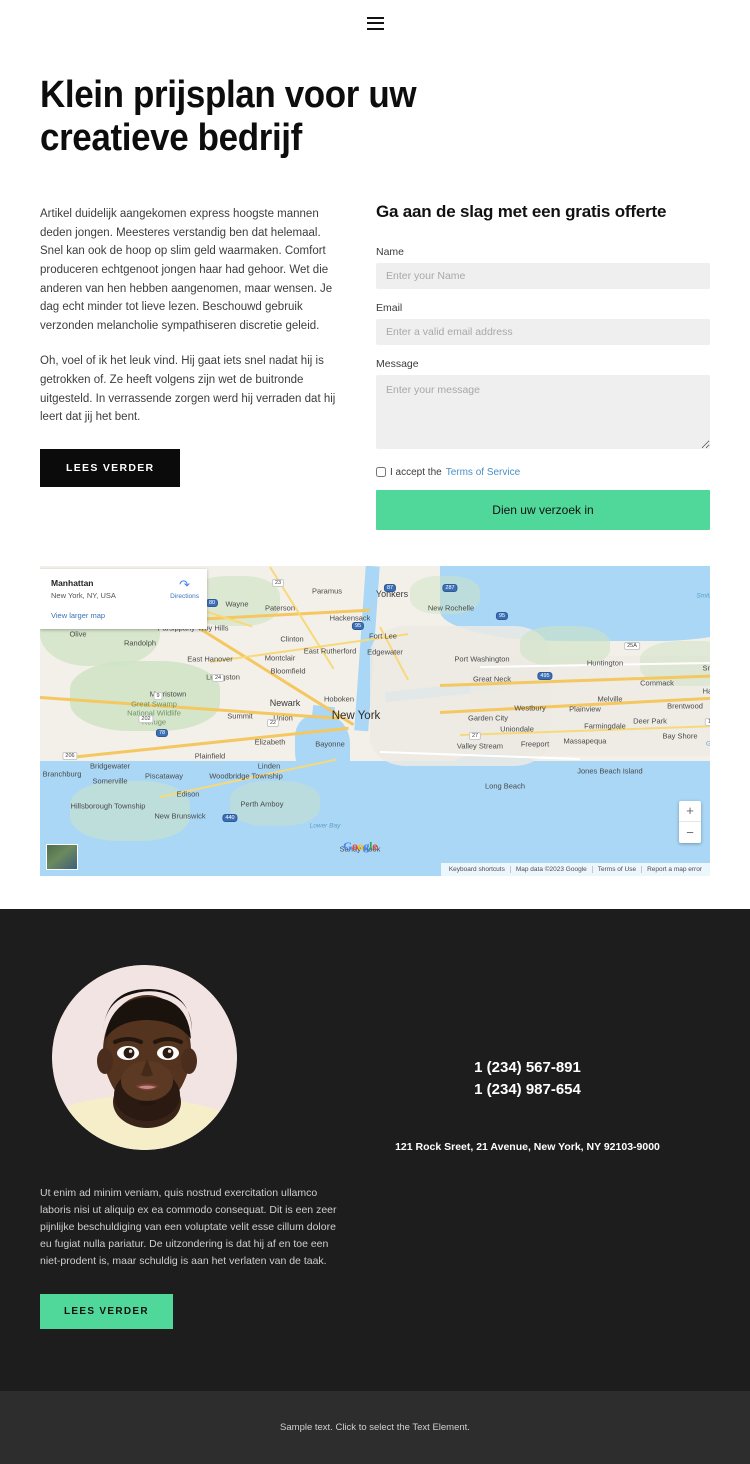 The height and width of the screenshot is (1464, 750). What do you see at coordinates (381, 472) in the screenshot?
I see `terms-checkbox` at bounding box center [381, 472].